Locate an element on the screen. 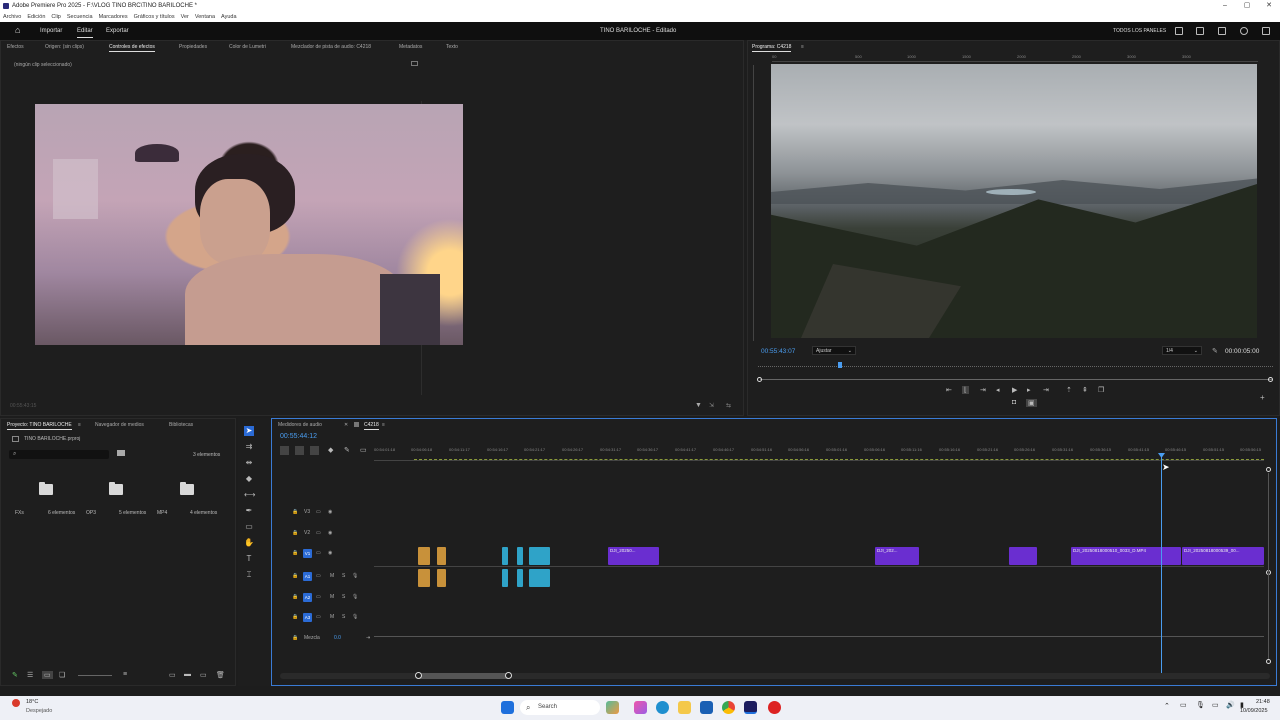  minimize-icon: – is located at coordinates (1225, 6).